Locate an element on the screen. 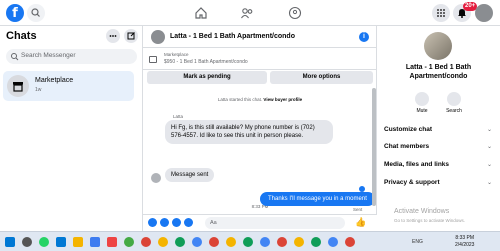 Image resolution: width=500 pixels, height=251 pixels. new-message-button is located at coordinates (131, 36).